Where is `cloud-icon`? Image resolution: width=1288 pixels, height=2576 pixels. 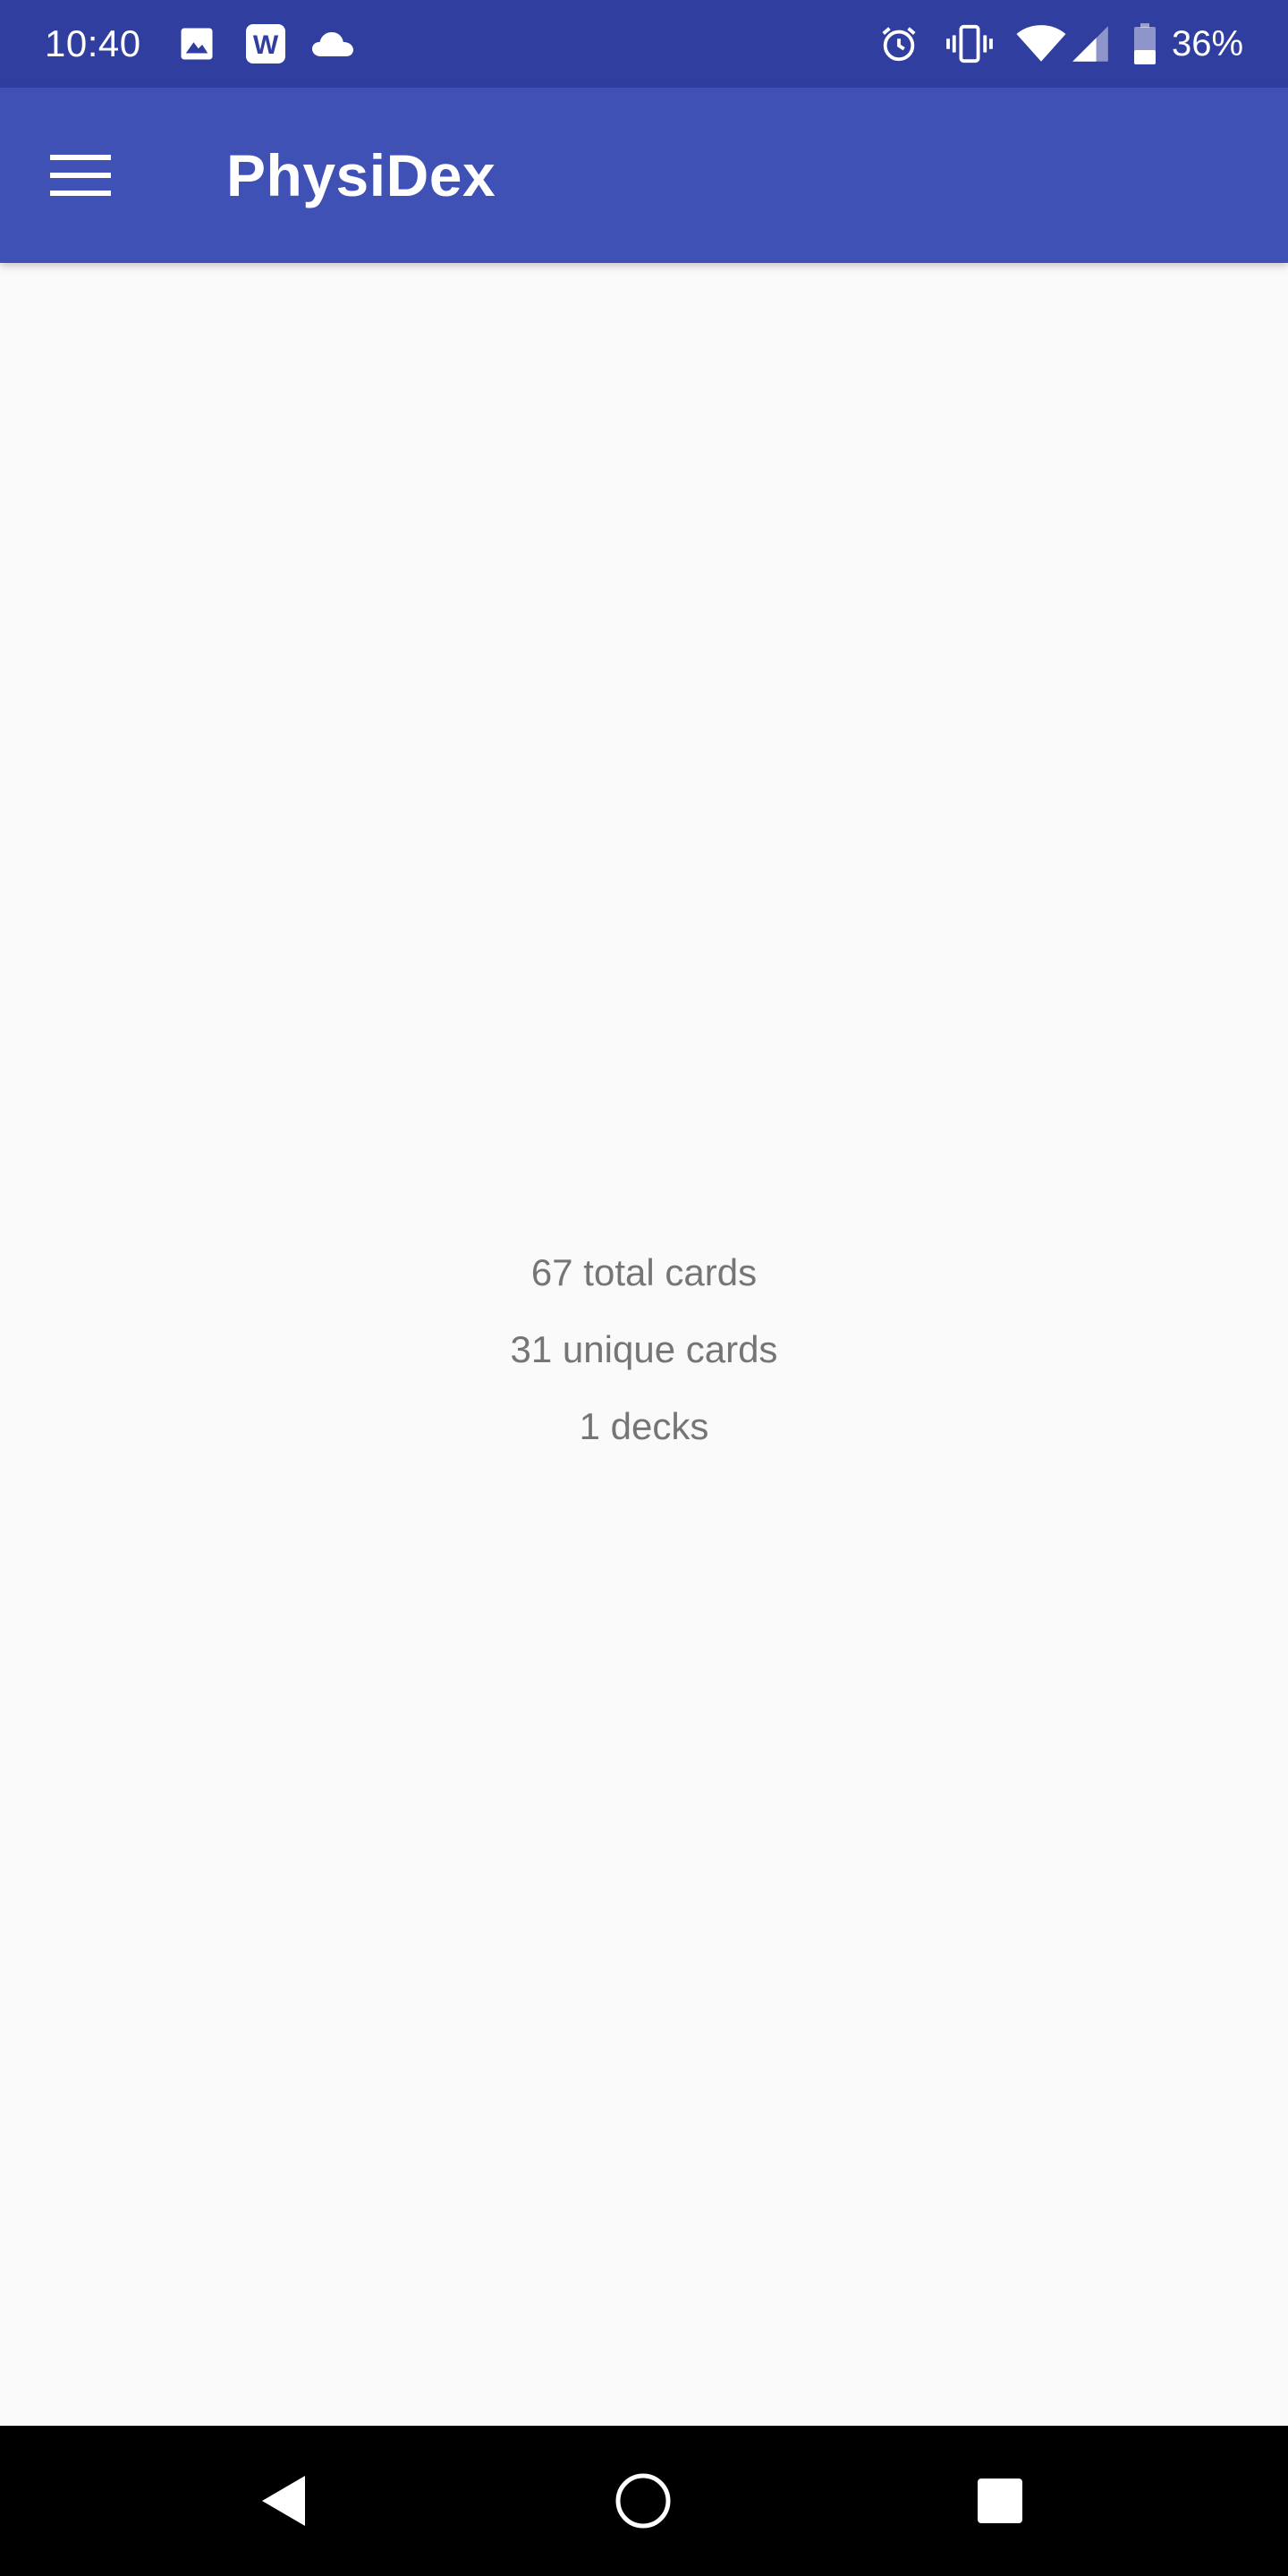 cloud-icon is located at coordinates (333, 44).